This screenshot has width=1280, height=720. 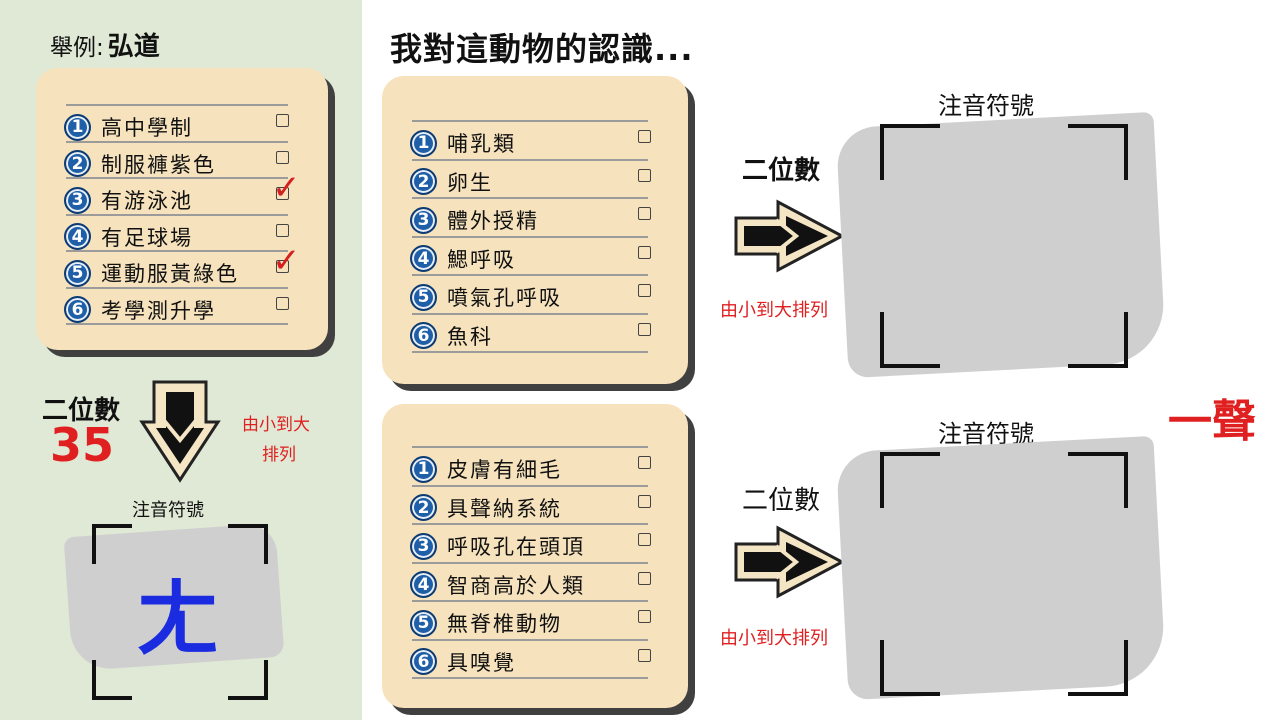 I want to click on checklist-item: 3 呼吸孔在頭頂, so click(x=497, y=546).